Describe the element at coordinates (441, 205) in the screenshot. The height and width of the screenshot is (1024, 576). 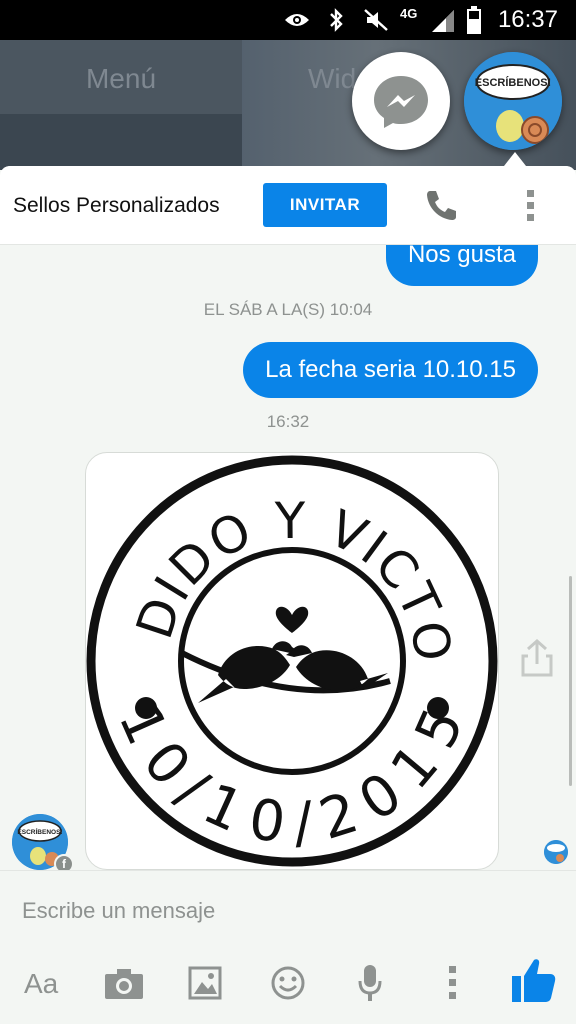
I see `phone-icon` at that location.